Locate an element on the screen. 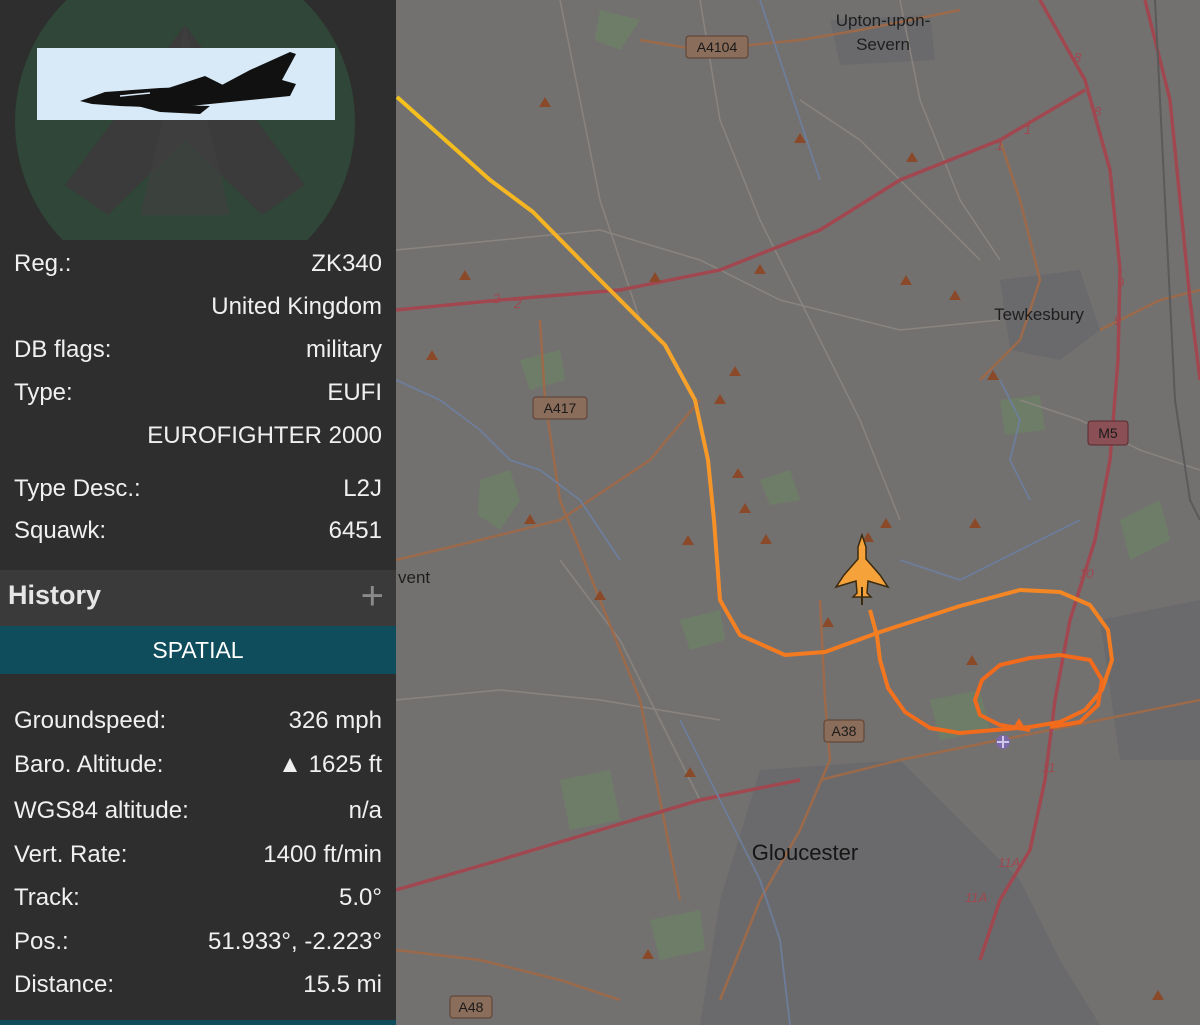 The width and height of the screenshot is (1200, 1025). wgs84-value: n/a is located at coordinates (365, 810).